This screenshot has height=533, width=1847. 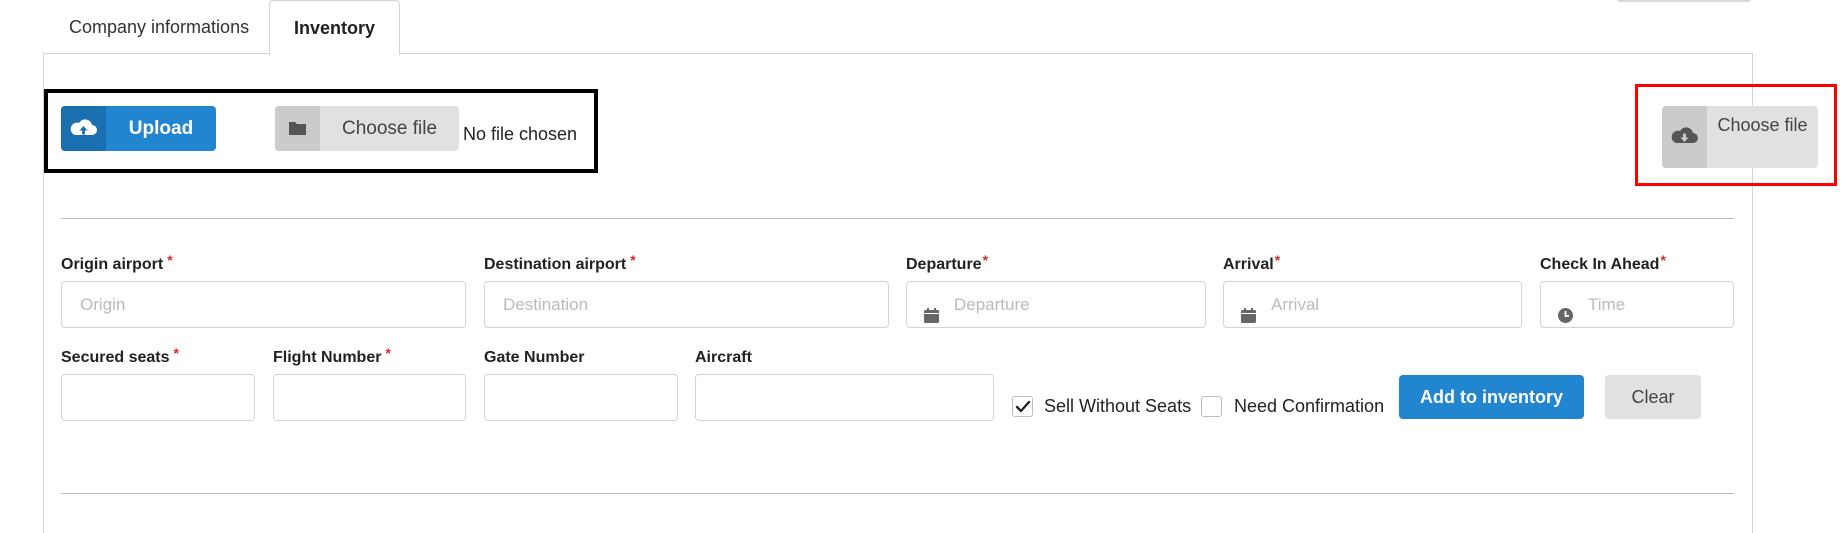 What do you see at coordinates (1684, 1) in the screenshot?
I see `top-edge-divider` at bounding box center [1684, 1].